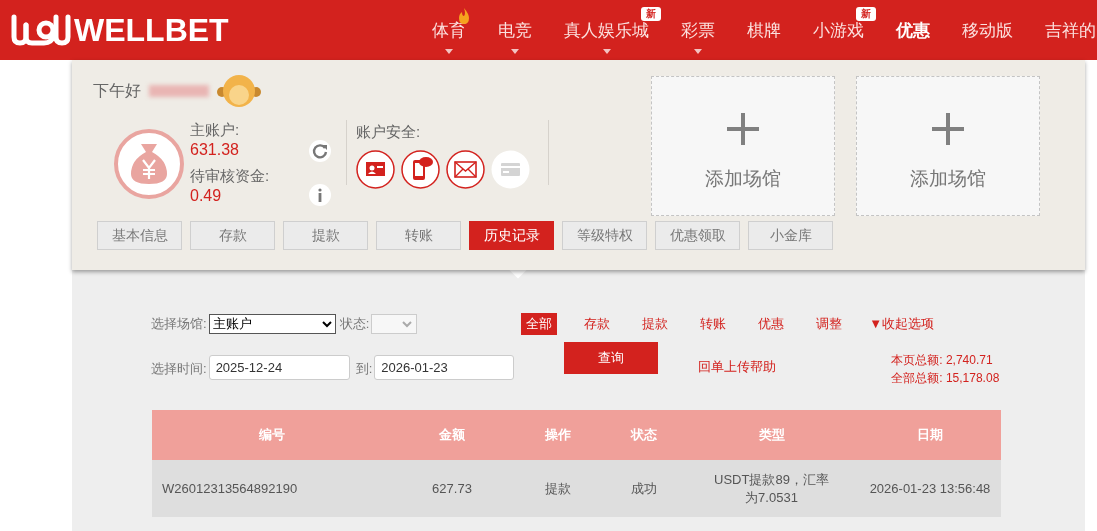 Image resolution: width=1097 pixels, height=531 pixels. I want to click on venue-select: 主账户, so click(272, 324).